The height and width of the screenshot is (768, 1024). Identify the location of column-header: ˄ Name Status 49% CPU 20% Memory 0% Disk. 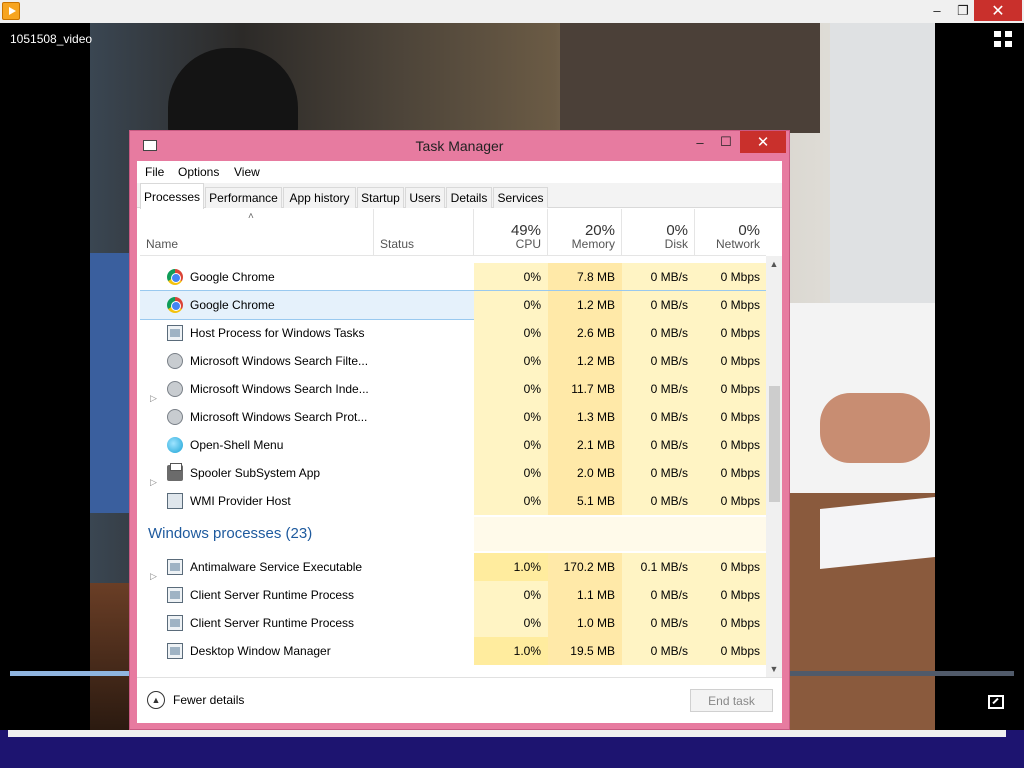
(453, 232).